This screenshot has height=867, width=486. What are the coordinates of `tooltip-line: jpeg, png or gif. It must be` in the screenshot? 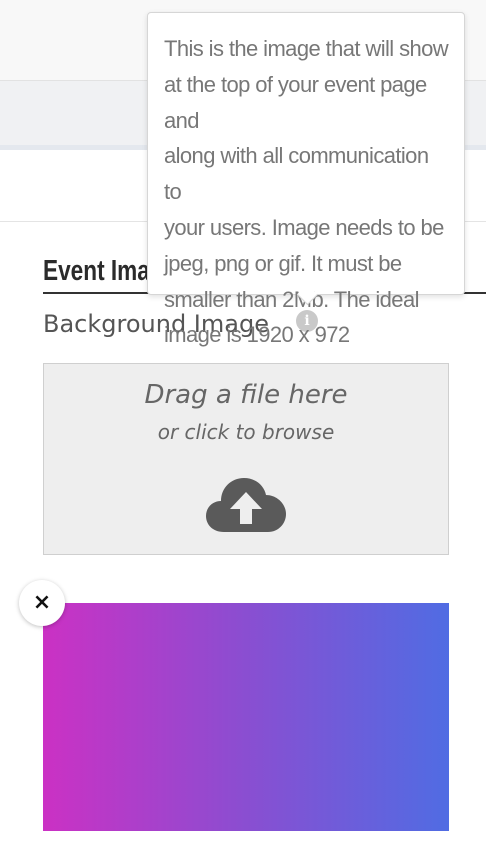 It's located at (283, 263).